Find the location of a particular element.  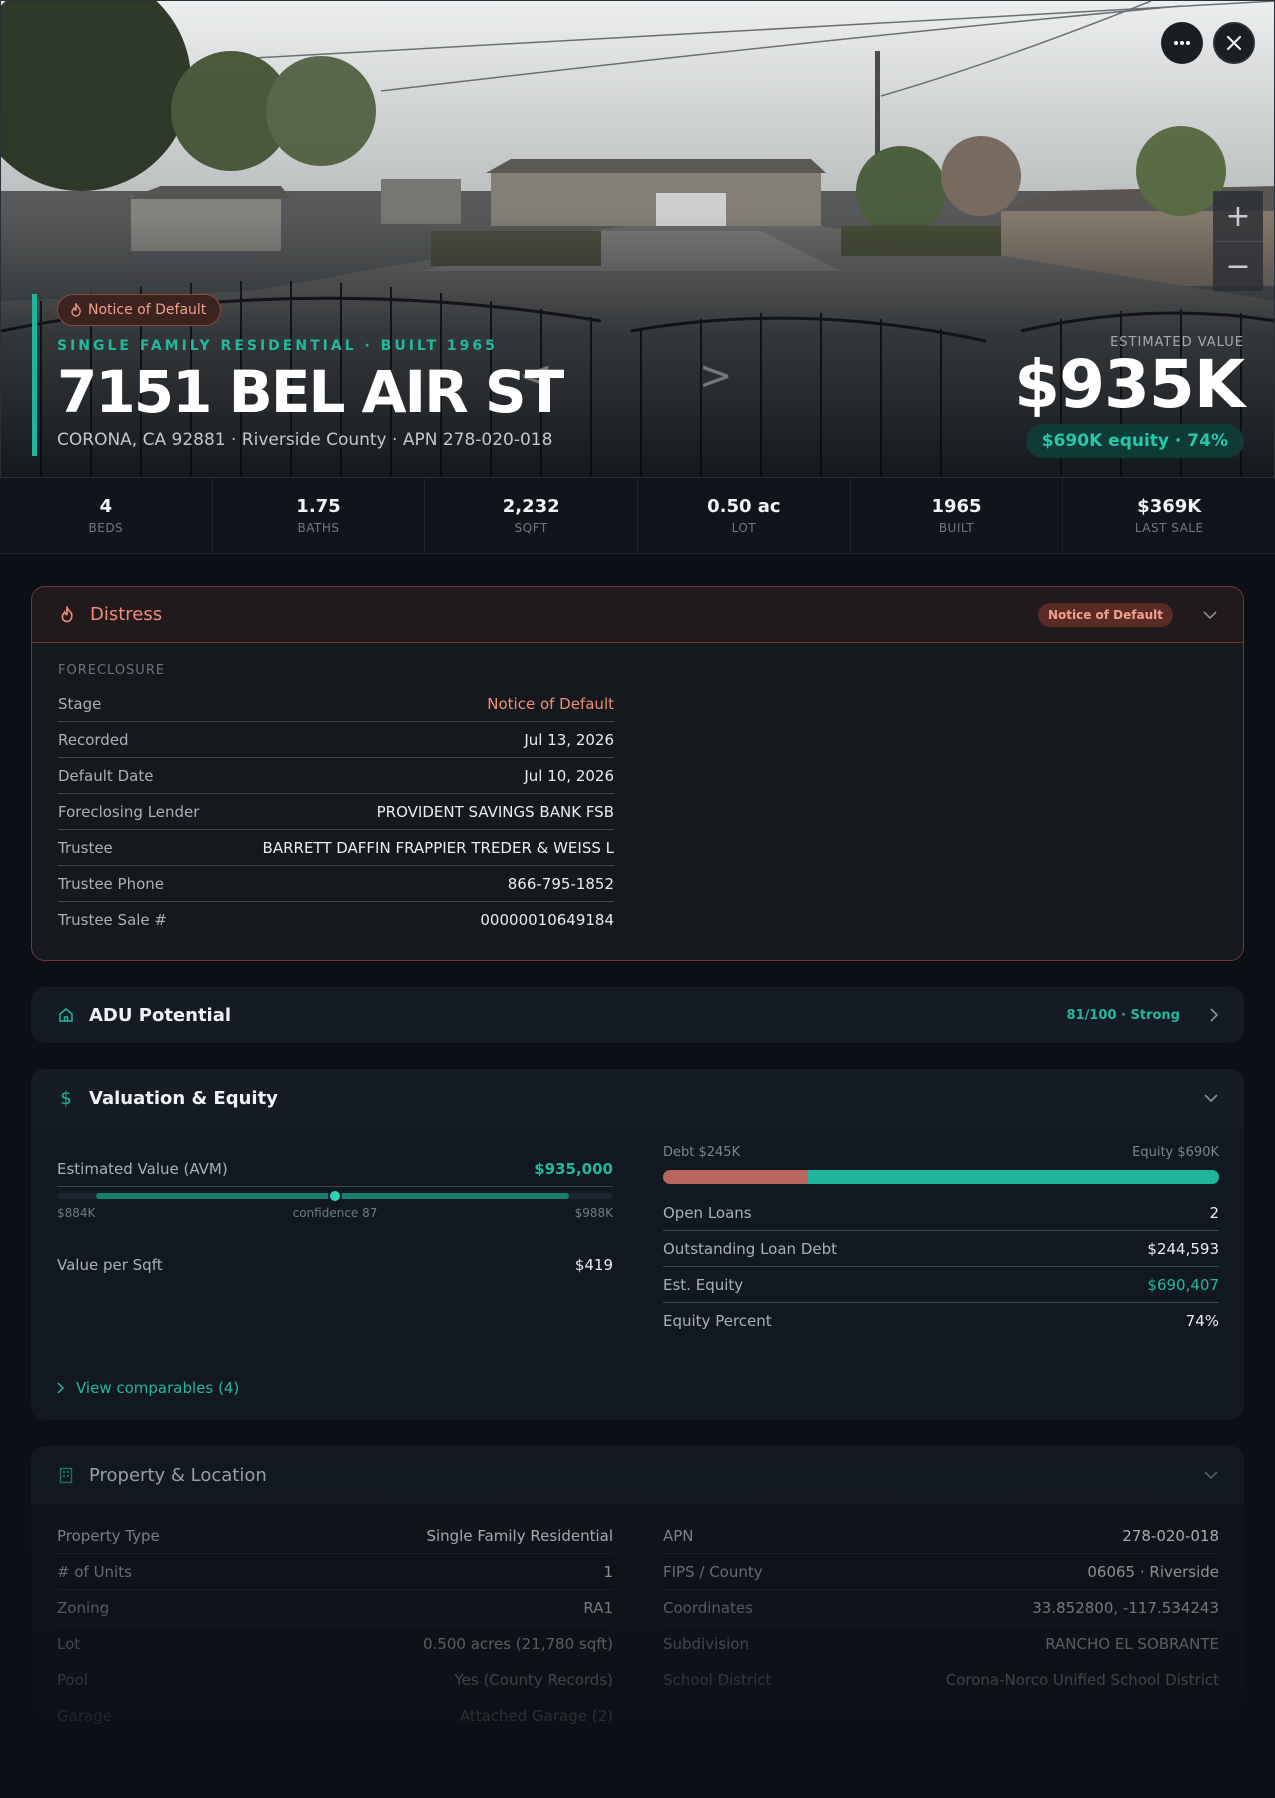

detail-value: Jul 10, 2026 is located at coordinates (569, 775).